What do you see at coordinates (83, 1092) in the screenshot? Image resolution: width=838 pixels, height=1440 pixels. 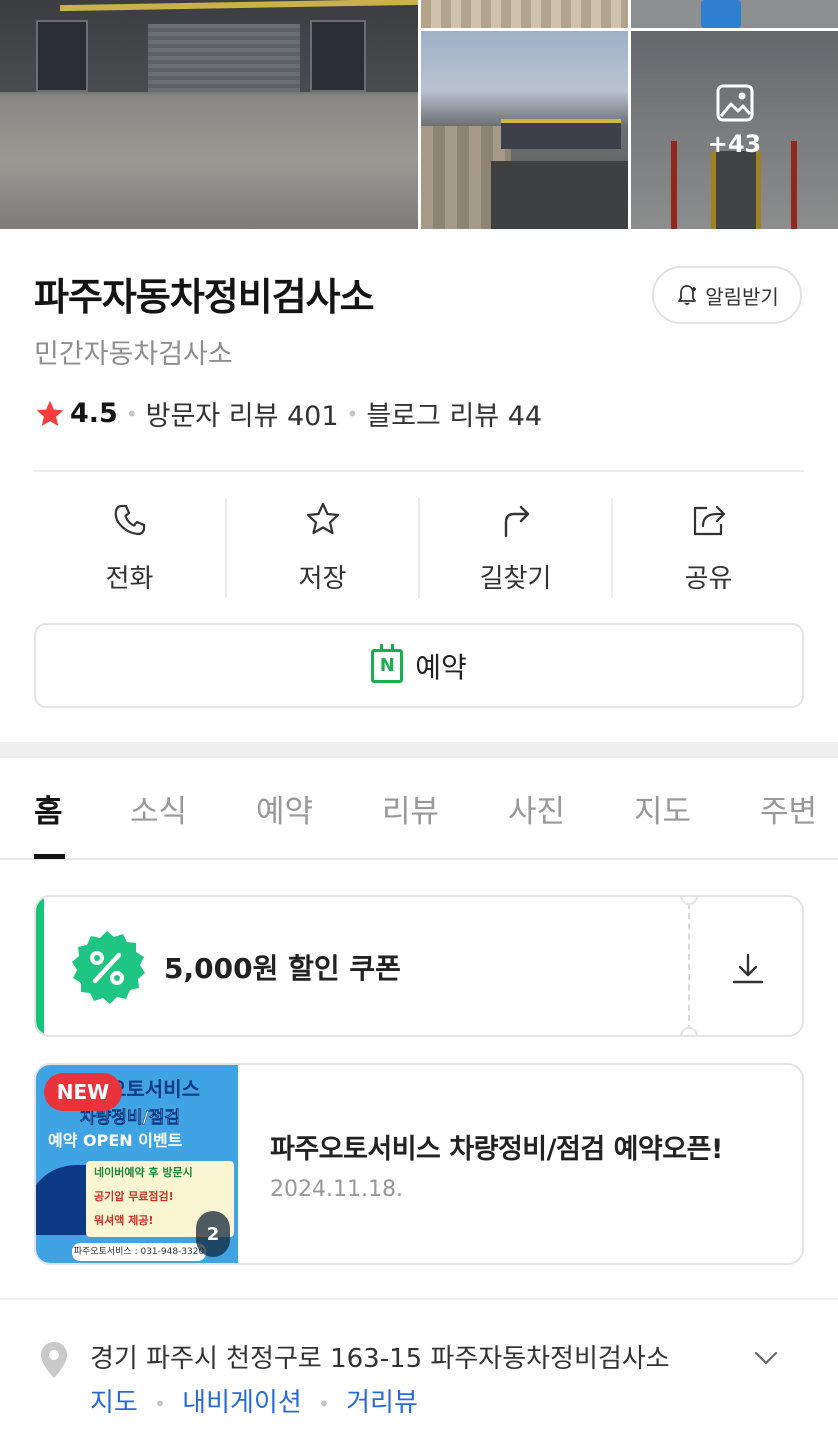 I see `new-badge: NEW` at bounding box center [83, 1092].